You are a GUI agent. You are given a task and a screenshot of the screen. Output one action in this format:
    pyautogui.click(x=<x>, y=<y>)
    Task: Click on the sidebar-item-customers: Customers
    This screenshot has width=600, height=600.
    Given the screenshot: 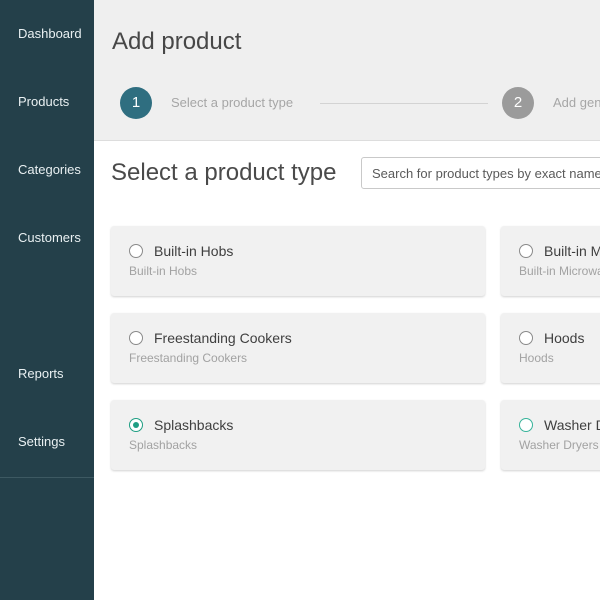 What is the action you would take?
    pyautogui.click(x=47, y=238)
    